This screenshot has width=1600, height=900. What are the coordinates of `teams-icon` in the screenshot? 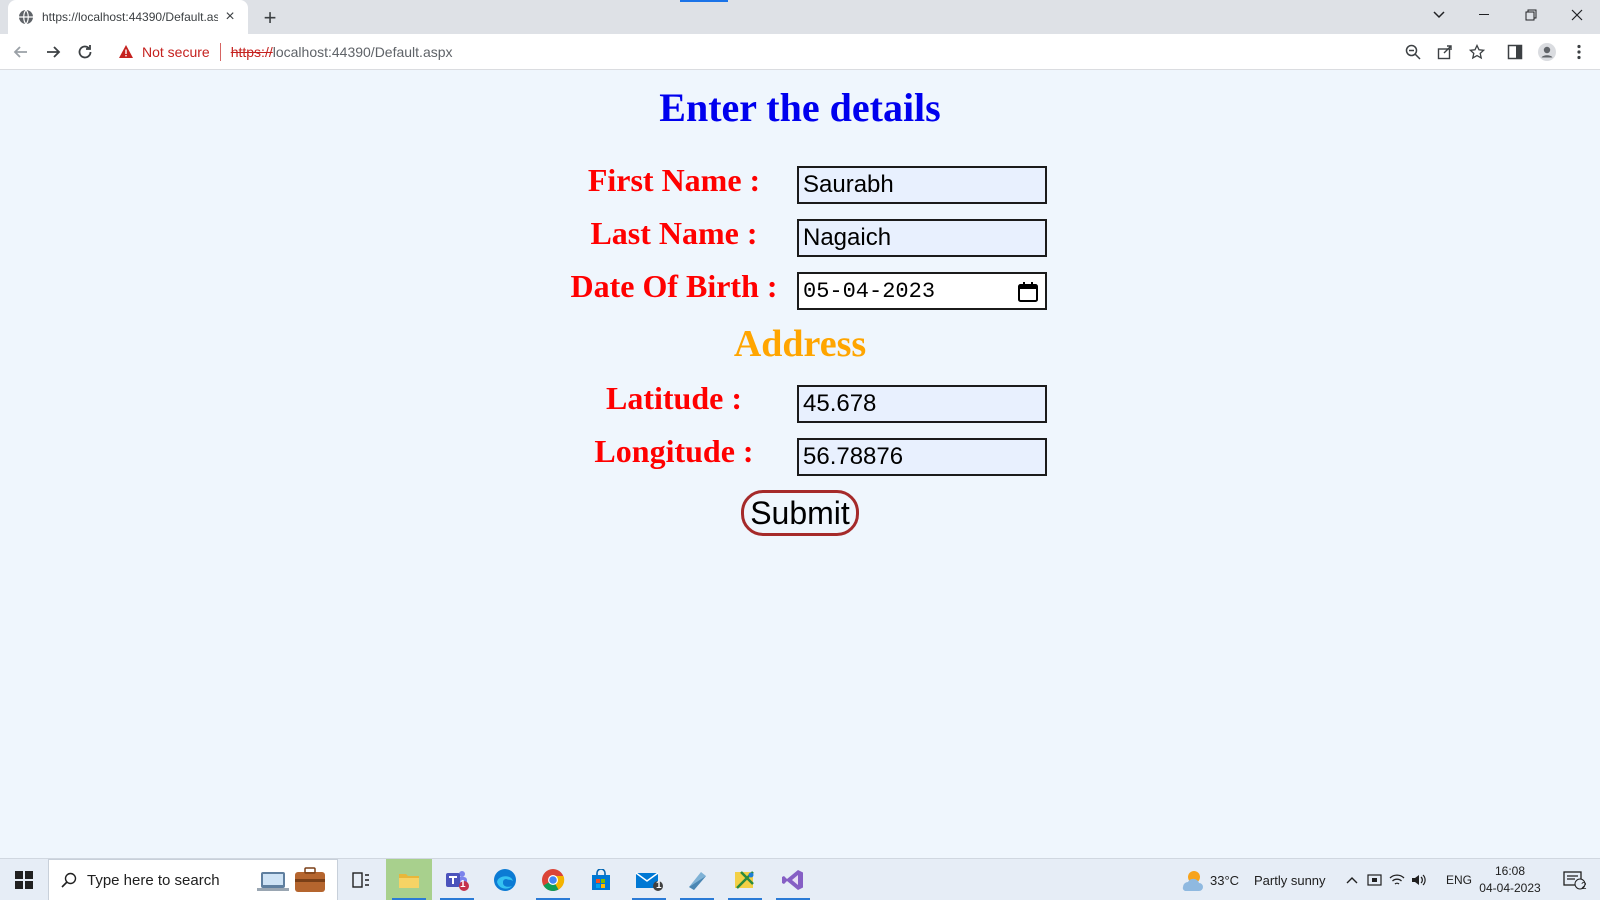 It's located at (457, 881).